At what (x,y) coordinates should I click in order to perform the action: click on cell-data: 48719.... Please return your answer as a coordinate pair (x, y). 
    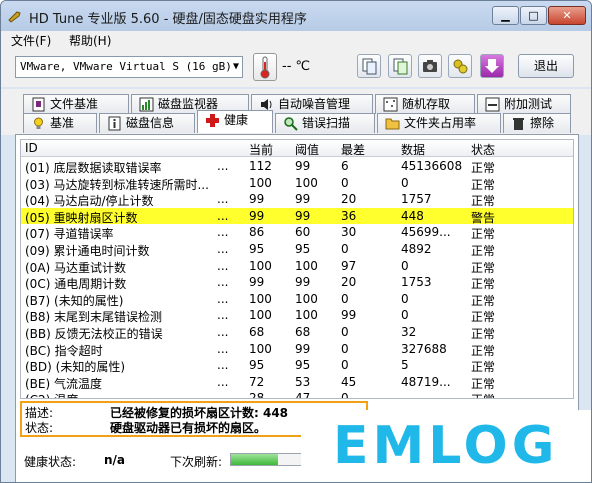
    Looking at the image, I should click on (426, 381).